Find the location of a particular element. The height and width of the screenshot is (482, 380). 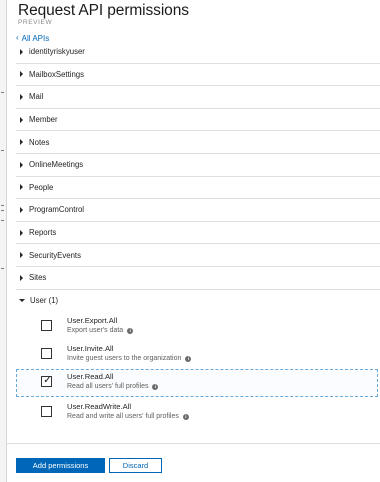

group-row-notes: Notes is located at coordinates (198, 142).